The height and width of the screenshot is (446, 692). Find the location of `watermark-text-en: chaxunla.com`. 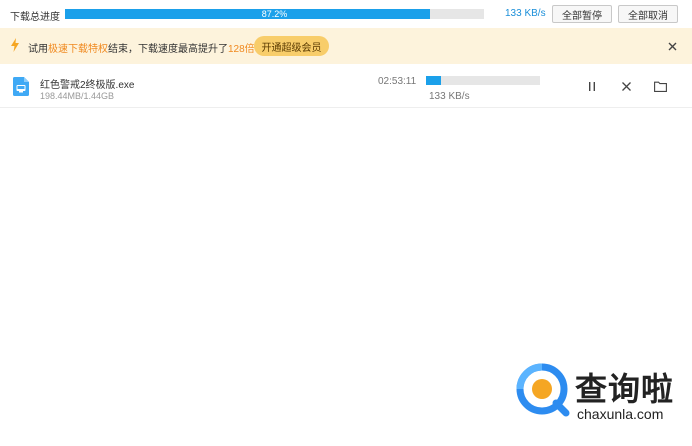

watermark-text-en: chaxunla.com is located at coordinates (620, 414).